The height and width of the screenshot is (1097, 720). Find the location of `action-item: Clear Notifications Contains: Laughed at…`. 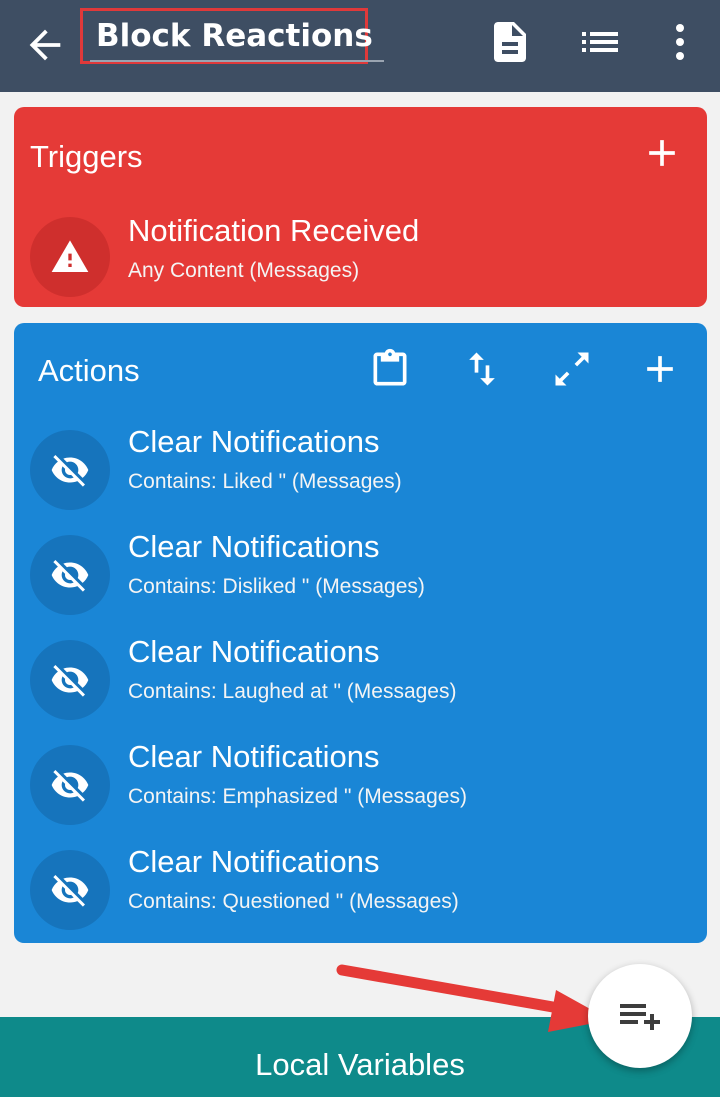

action-item: Clear Notifications Contains: Laughed at… is located at coordinates (360, 678).